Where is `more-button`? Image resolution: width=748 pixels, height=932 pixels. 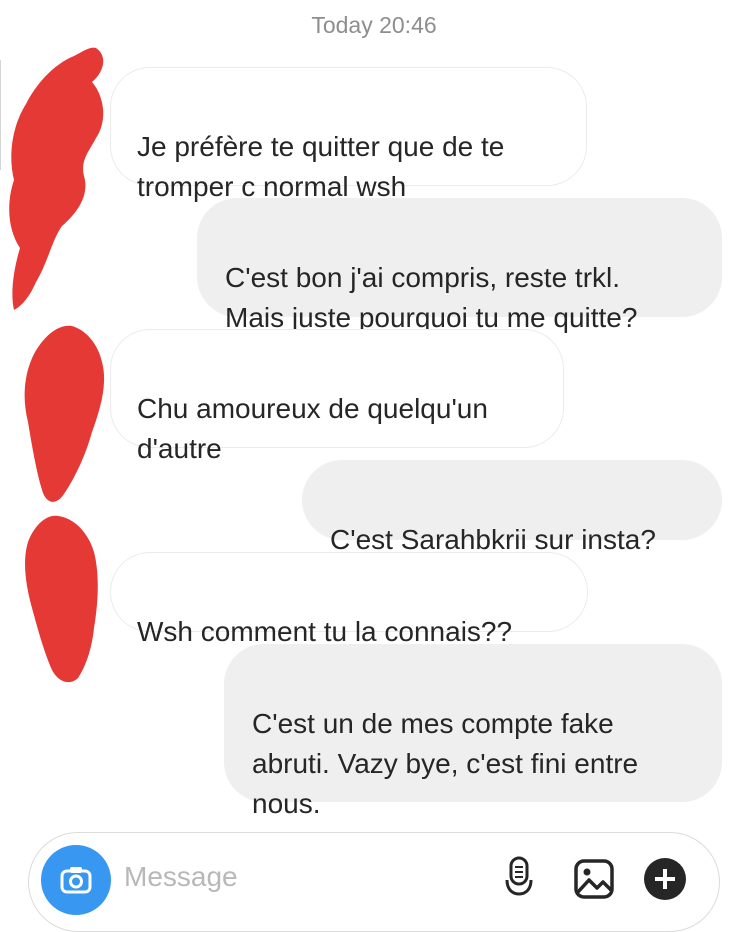
more-button is located at coordinates (665, 879).